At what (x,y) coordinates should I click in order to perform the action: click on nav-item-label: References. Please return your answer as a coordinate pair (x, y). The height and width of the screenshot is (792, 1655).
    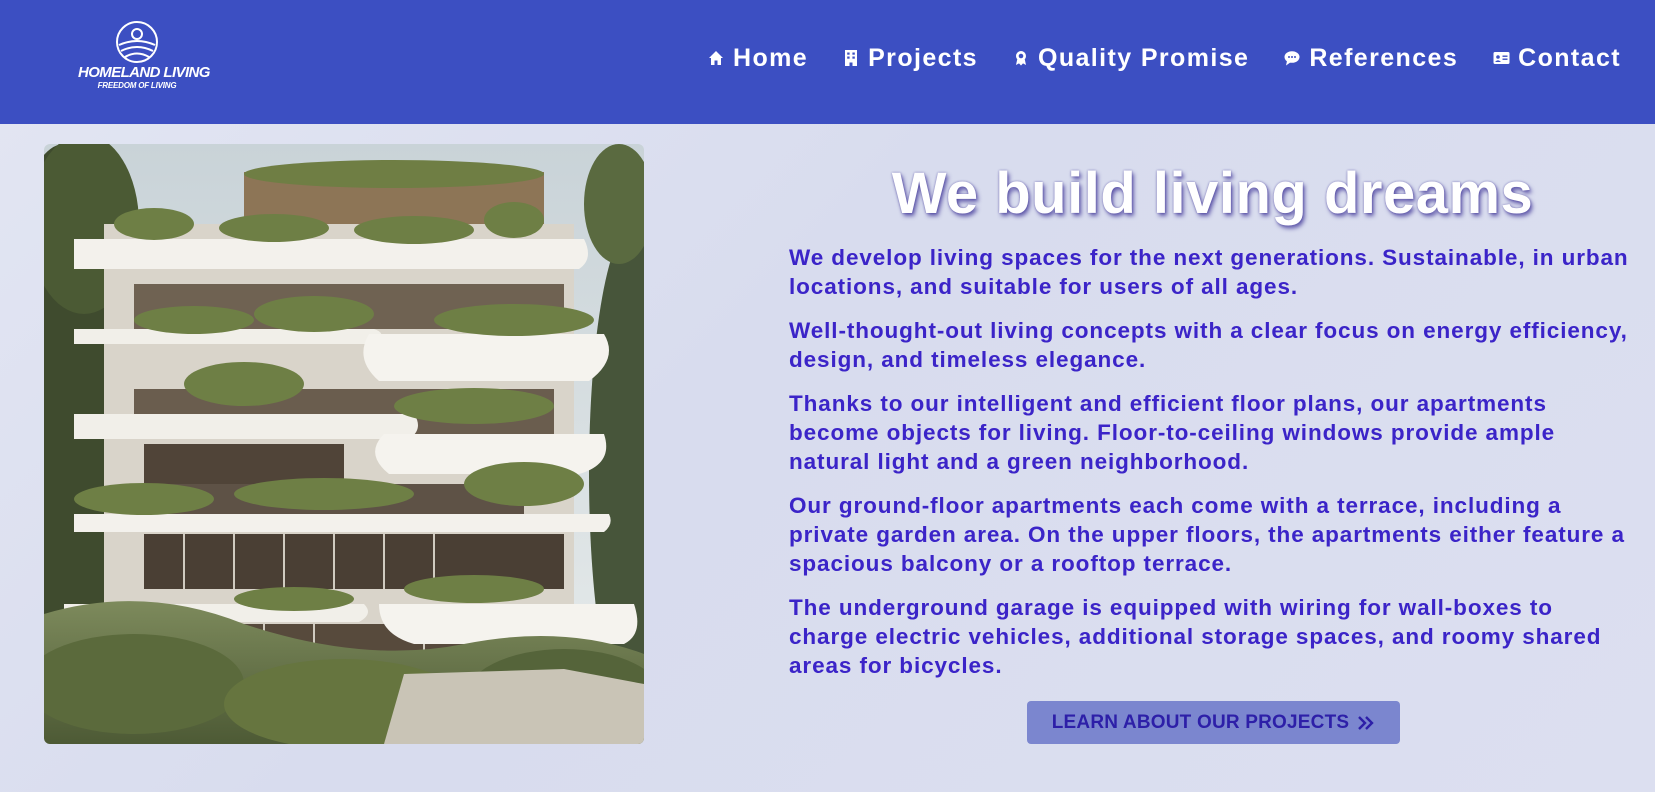
    Looking at the image, I should click on (1384, 57).